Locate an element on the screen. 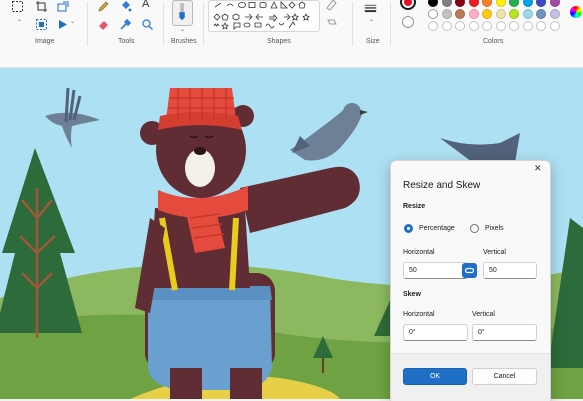 This screenshot has height=401, width=583. skew-vertical-label: Vertical is located at coordinates (483, 314).